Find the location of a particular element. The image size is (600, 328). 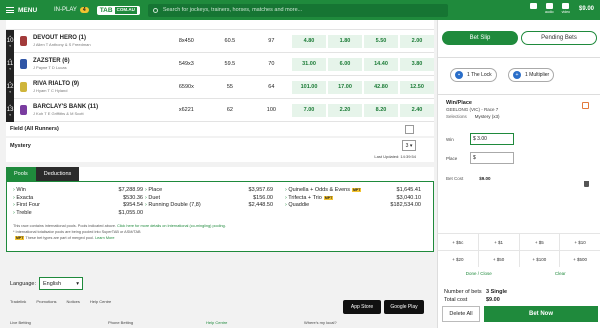

footer-link: Notices is located at coordinates (73, 301).